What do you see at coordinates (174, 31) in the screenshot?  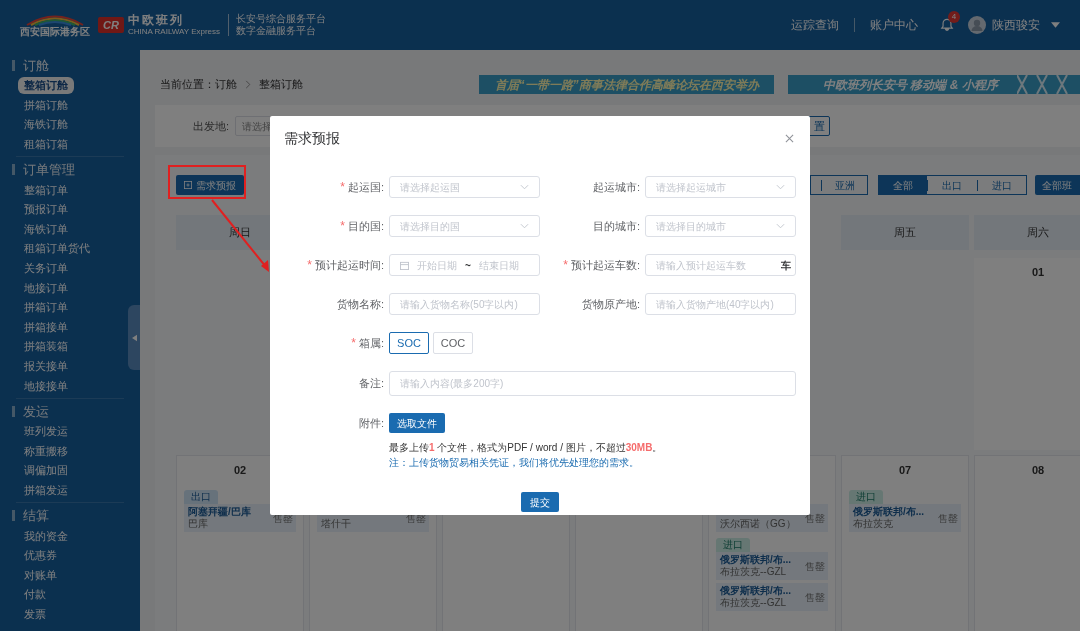 I see `brand-subtitle: CHINA RAILWAY Express` at bounding box center [174, 31].